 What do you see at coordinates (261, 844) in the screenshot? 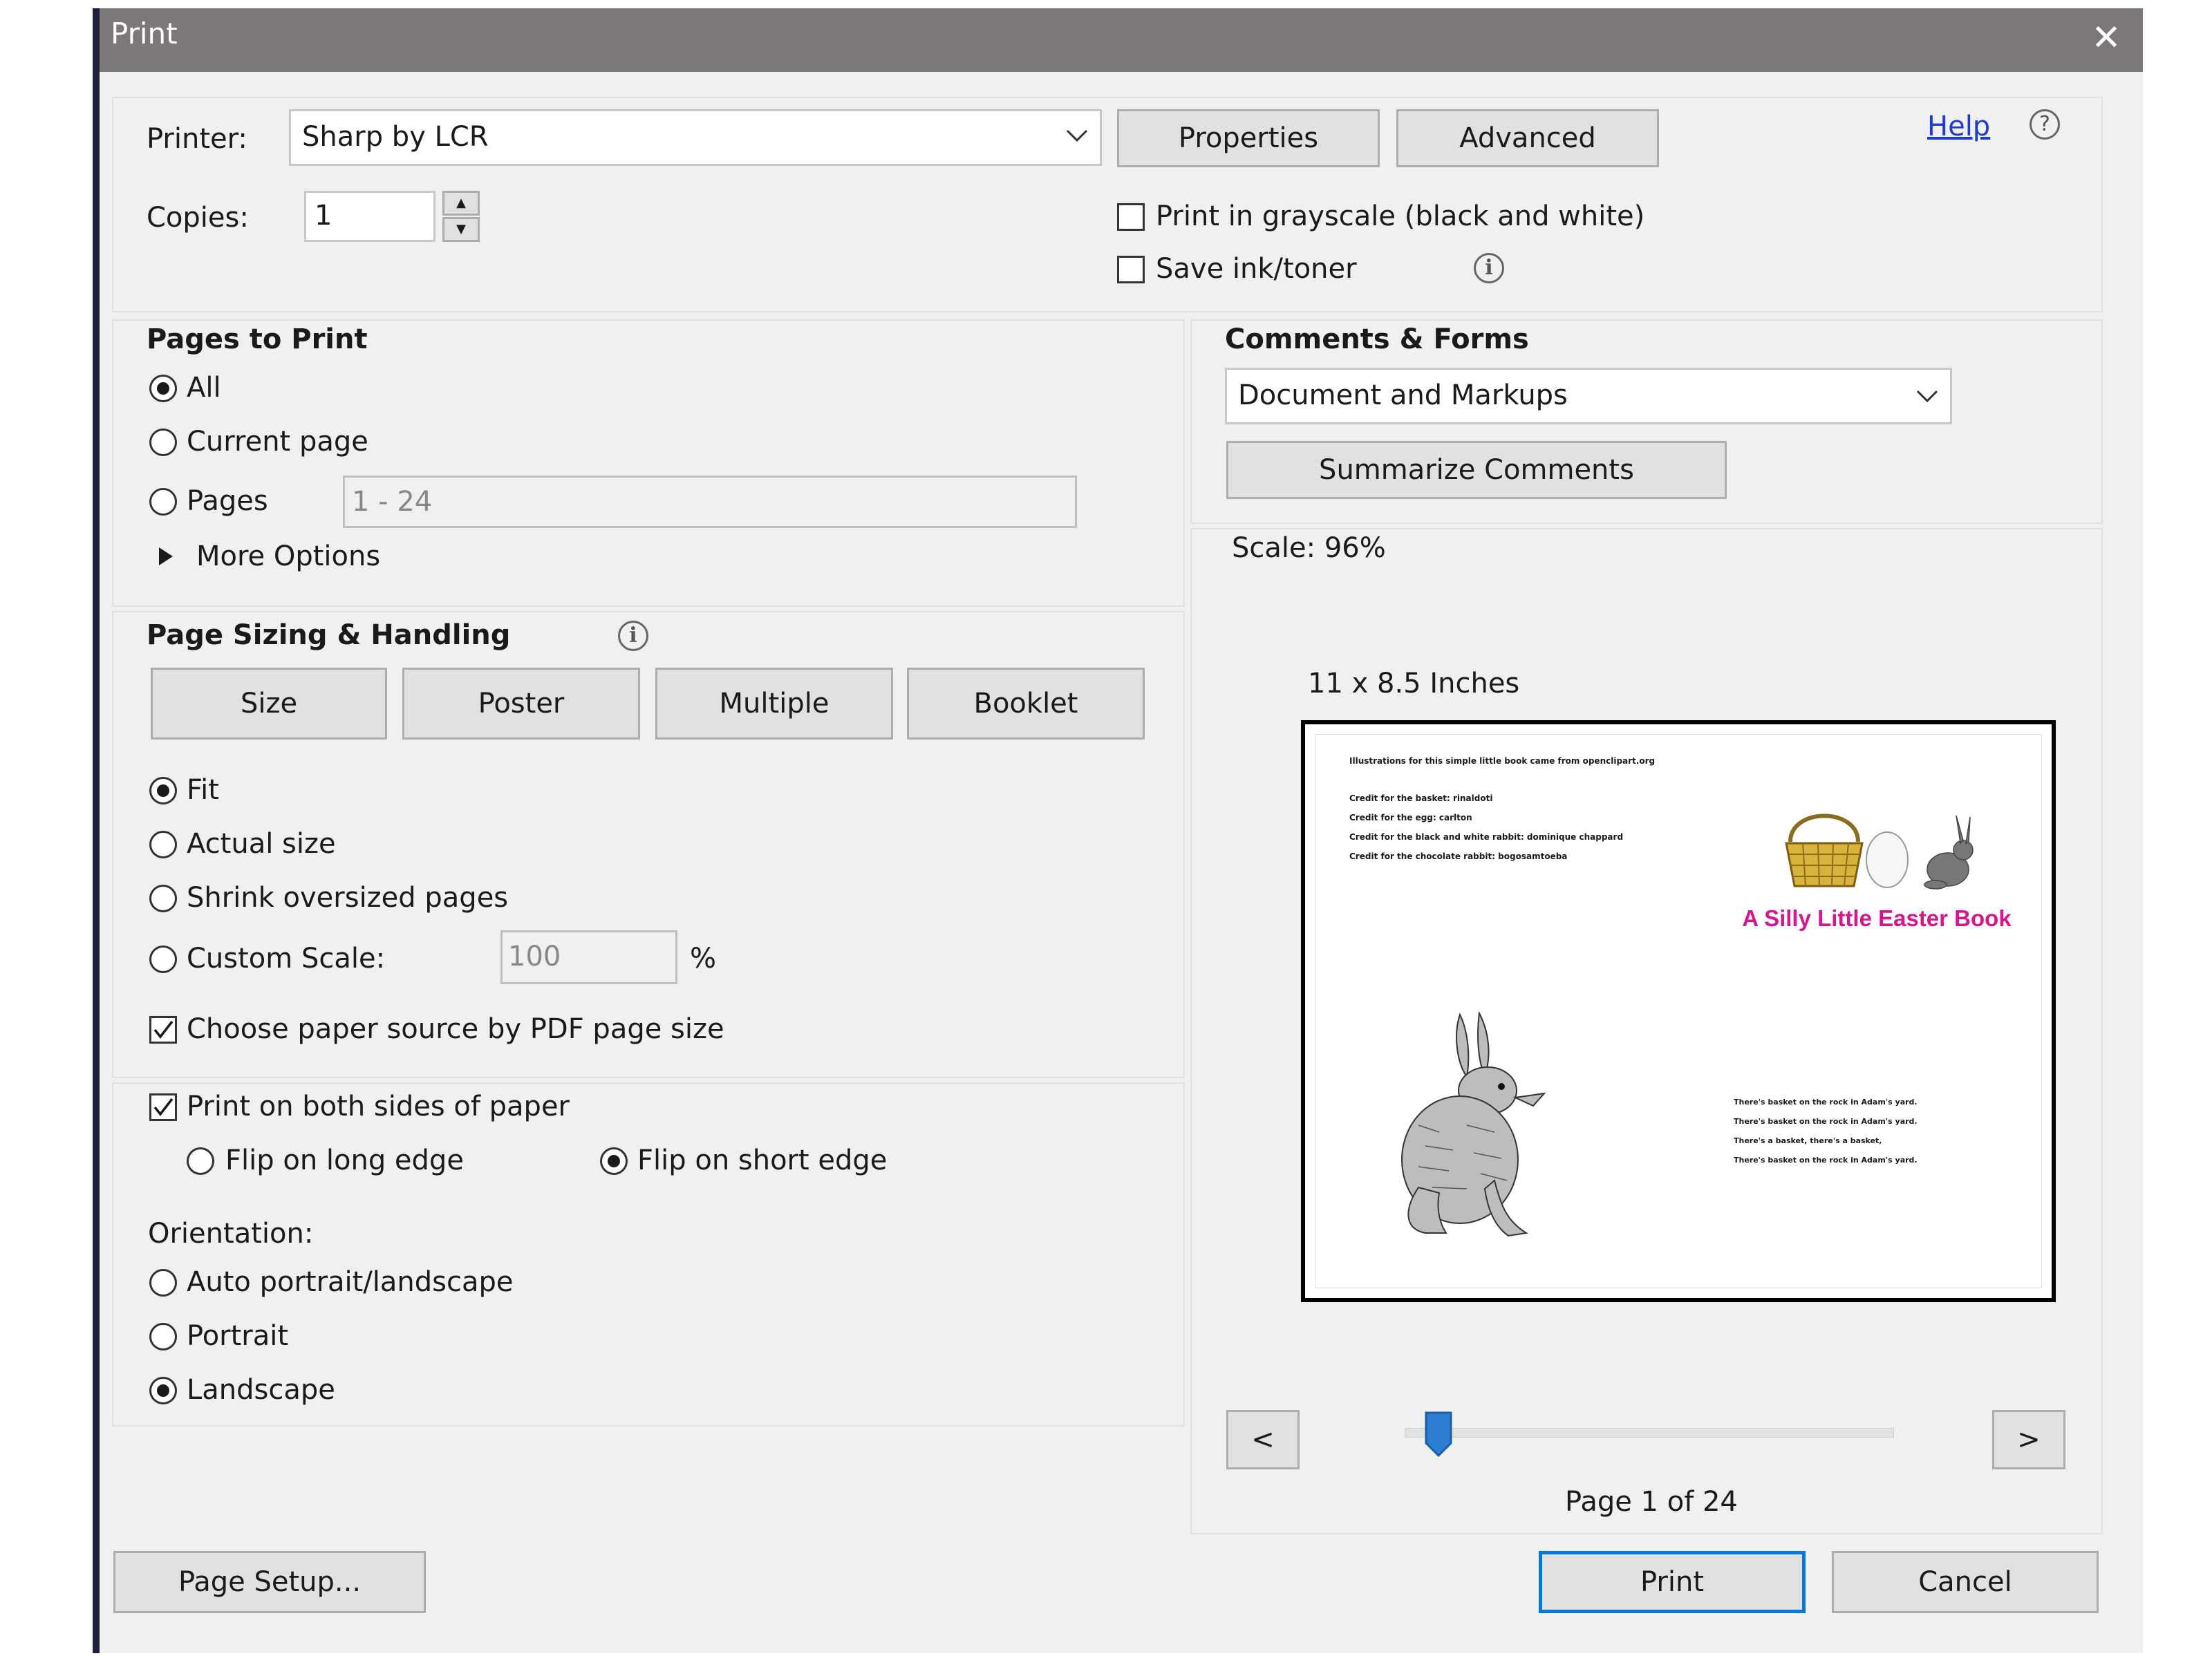
I see `radio-actual-size-label: Actual size` at bounding box center [261, 844].